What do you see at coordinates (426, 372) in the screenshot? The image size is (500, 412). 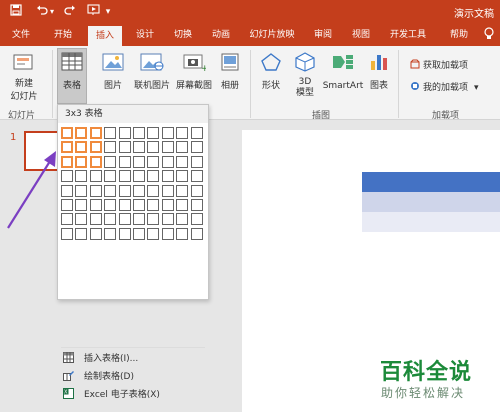 I see `watermark-logo-text: 百科全说` at bounding box center [426, 372].